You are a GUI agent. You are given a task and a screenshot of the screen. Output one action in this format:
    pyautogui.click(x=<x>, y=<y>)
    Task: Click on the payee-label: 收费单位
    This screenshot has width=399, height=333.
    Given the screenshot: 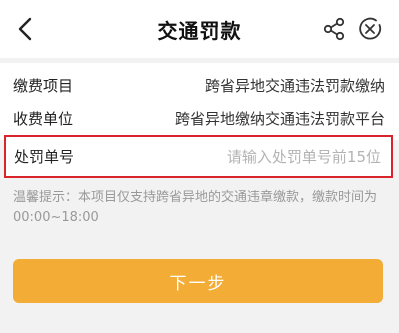 What is the action you would take?
    pyautogui.click(x=43, y=118)
    